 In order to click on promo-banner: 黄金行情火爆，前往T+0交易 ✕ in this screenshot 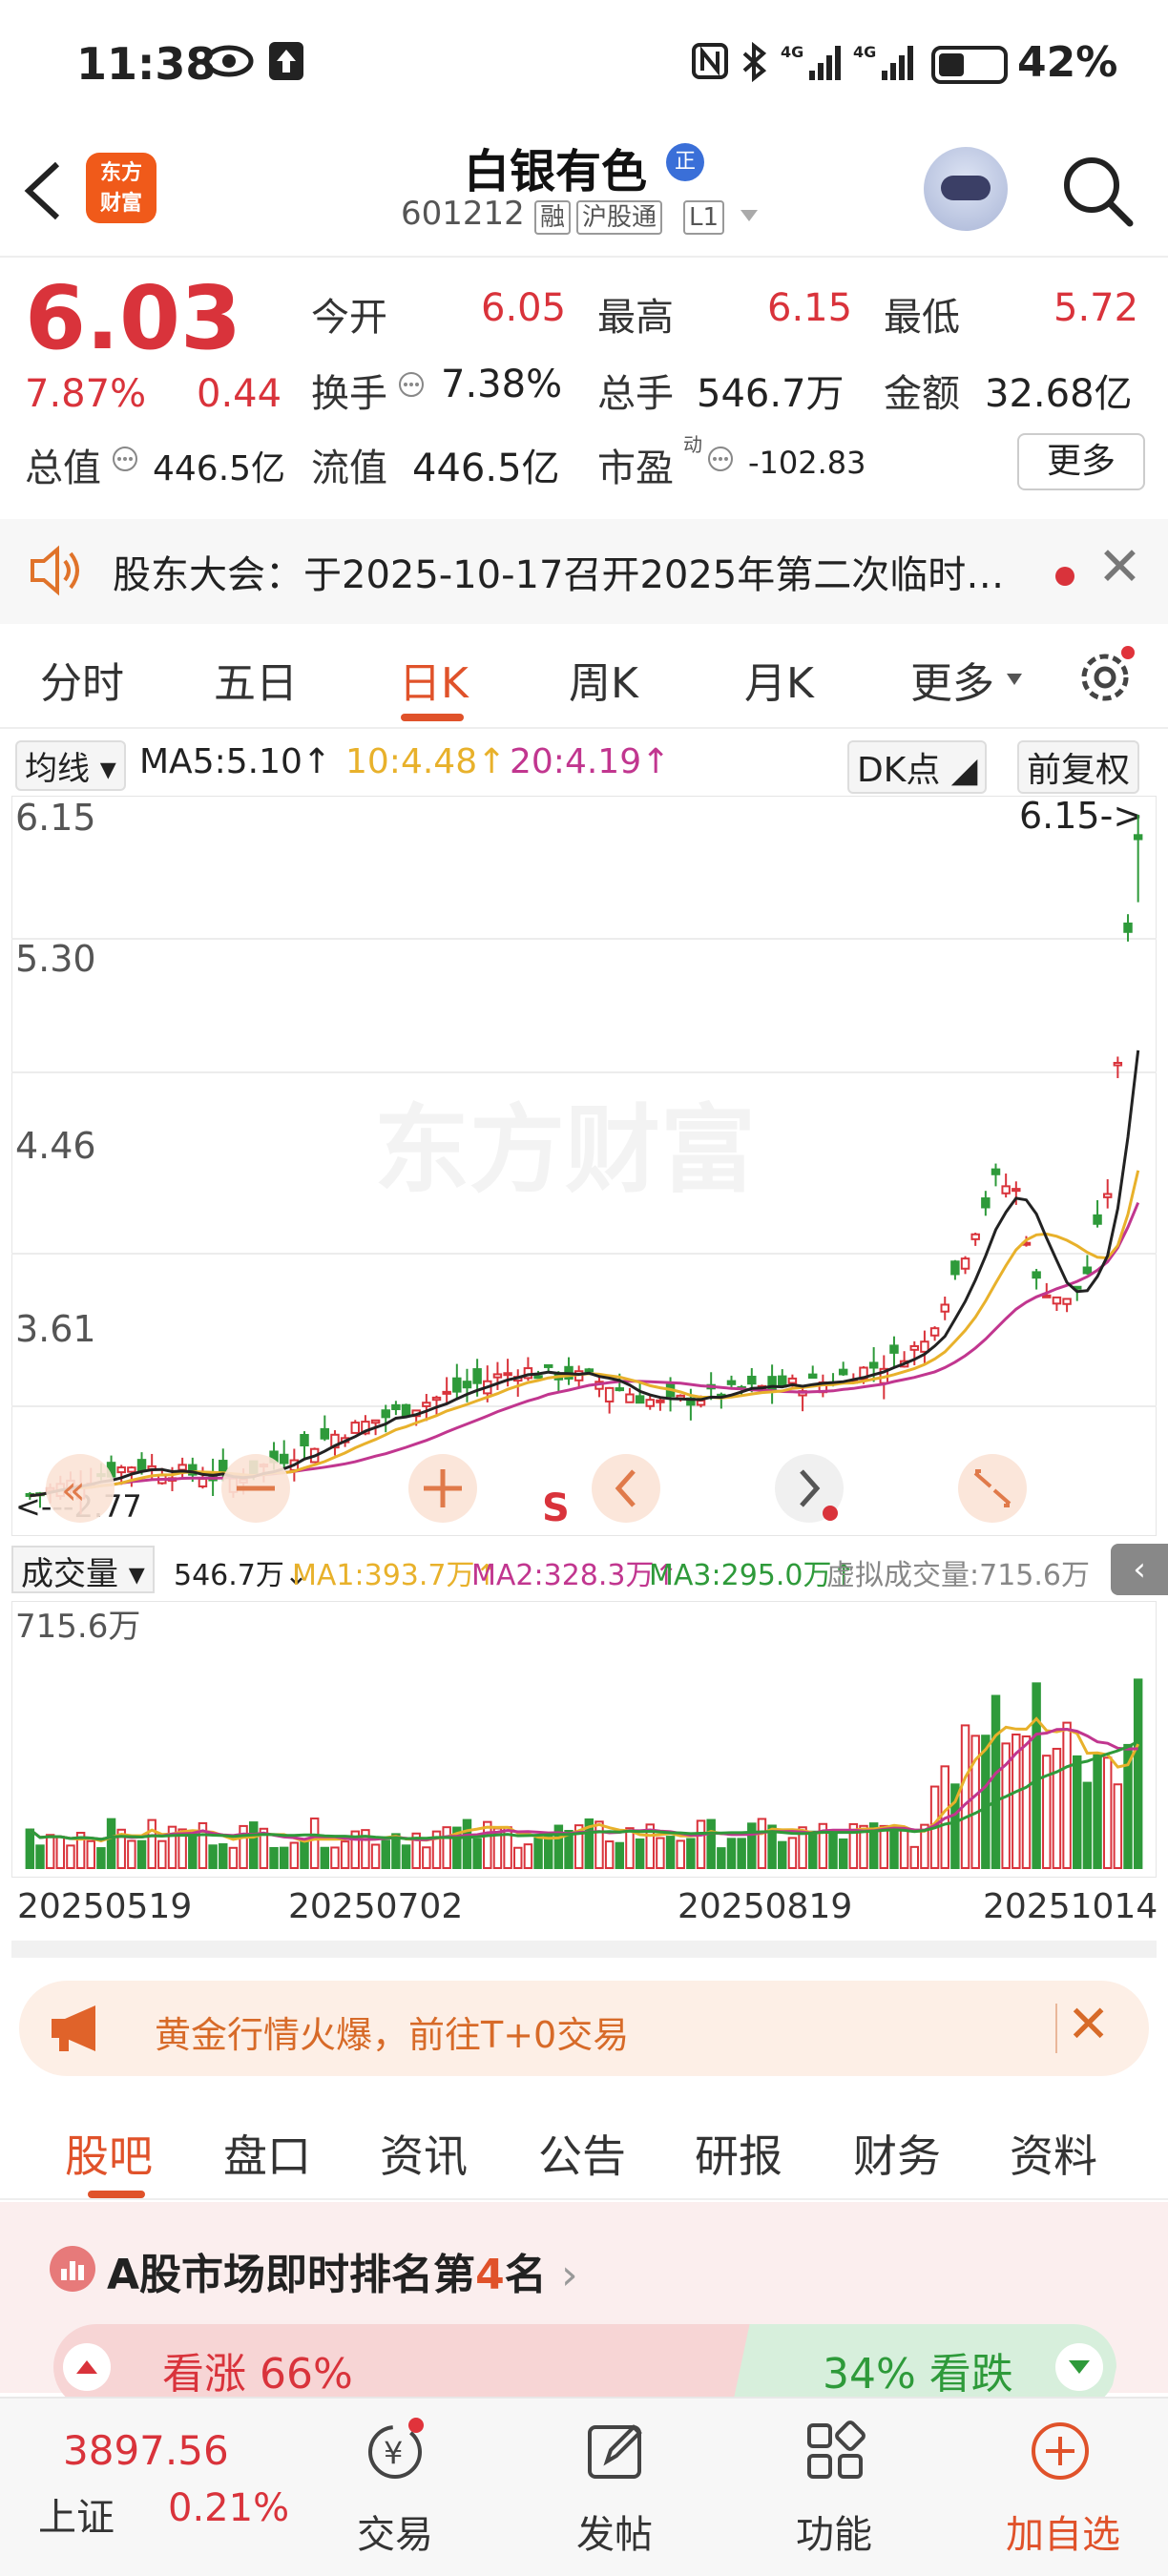, I will do `click(584, 2028)`.